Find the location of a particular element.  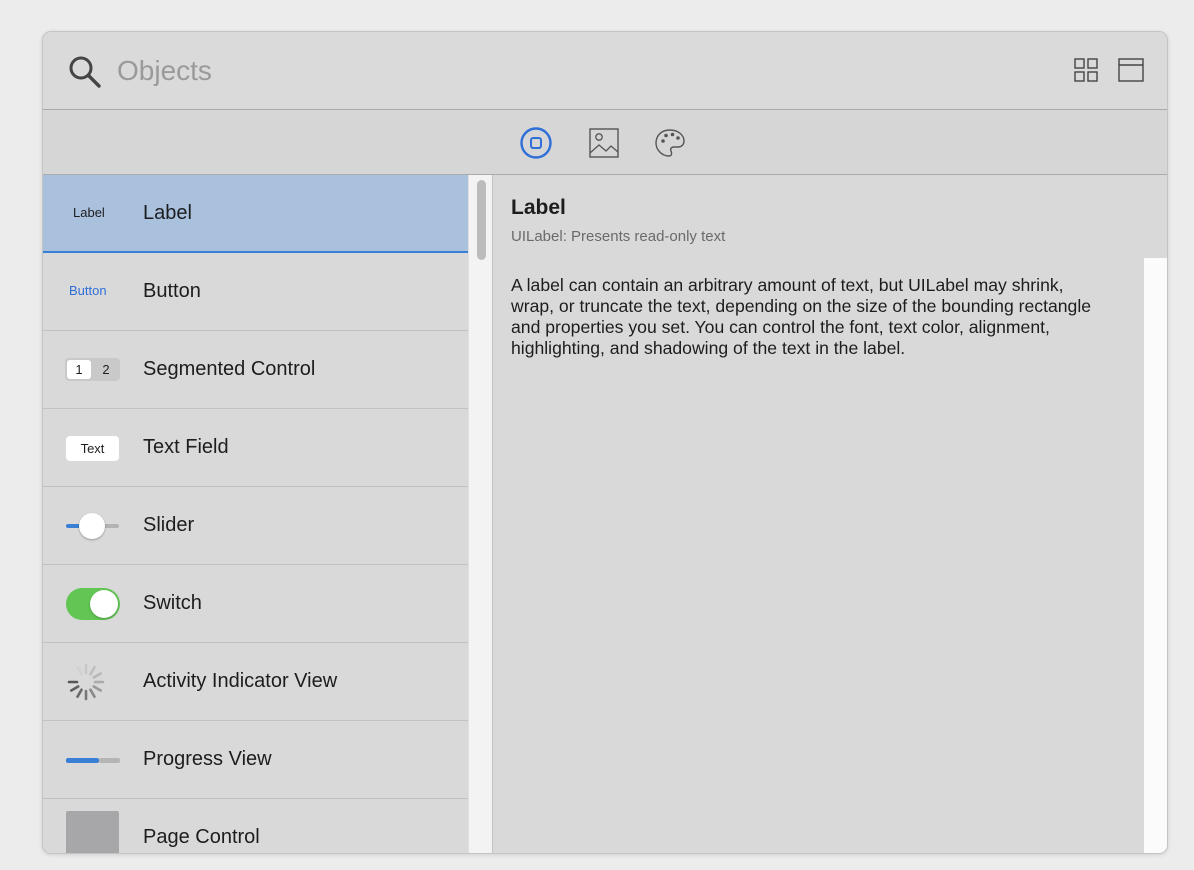

detail-subtitle: UILabel: Presents read-only text is located at coordinates (618, 236).